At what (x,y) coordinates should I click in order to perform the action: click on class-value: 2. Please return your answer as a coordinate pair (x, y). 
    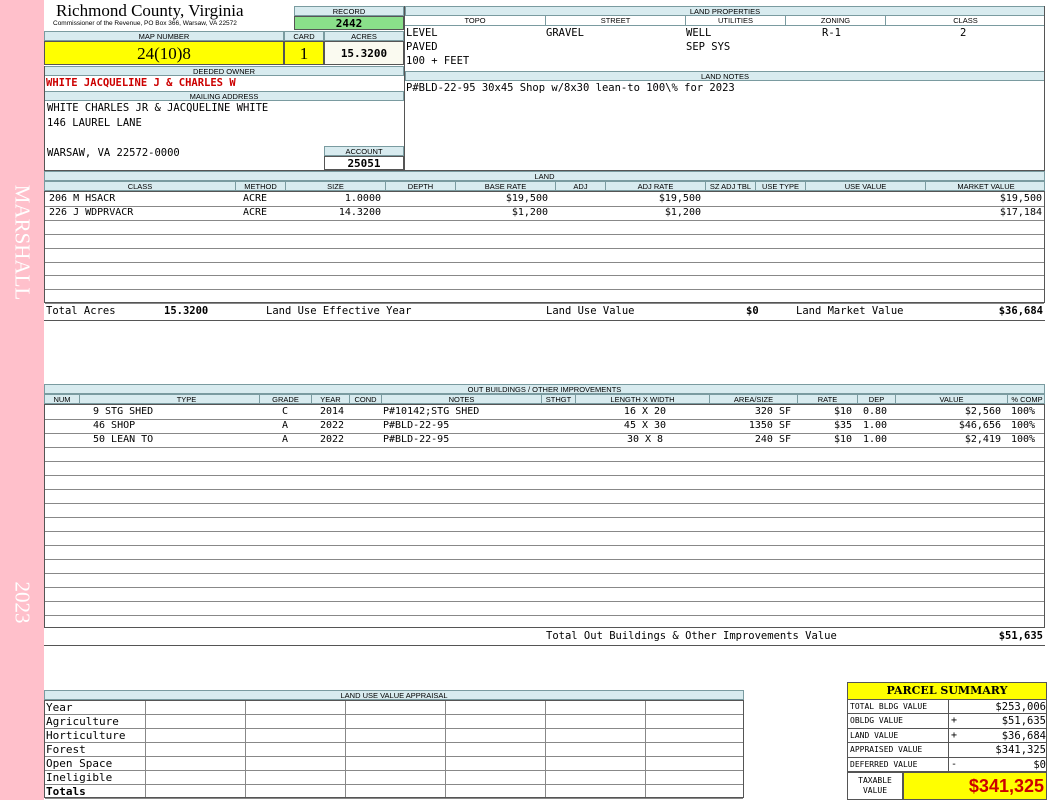
    Looking at the image, I should click on (963, 33).